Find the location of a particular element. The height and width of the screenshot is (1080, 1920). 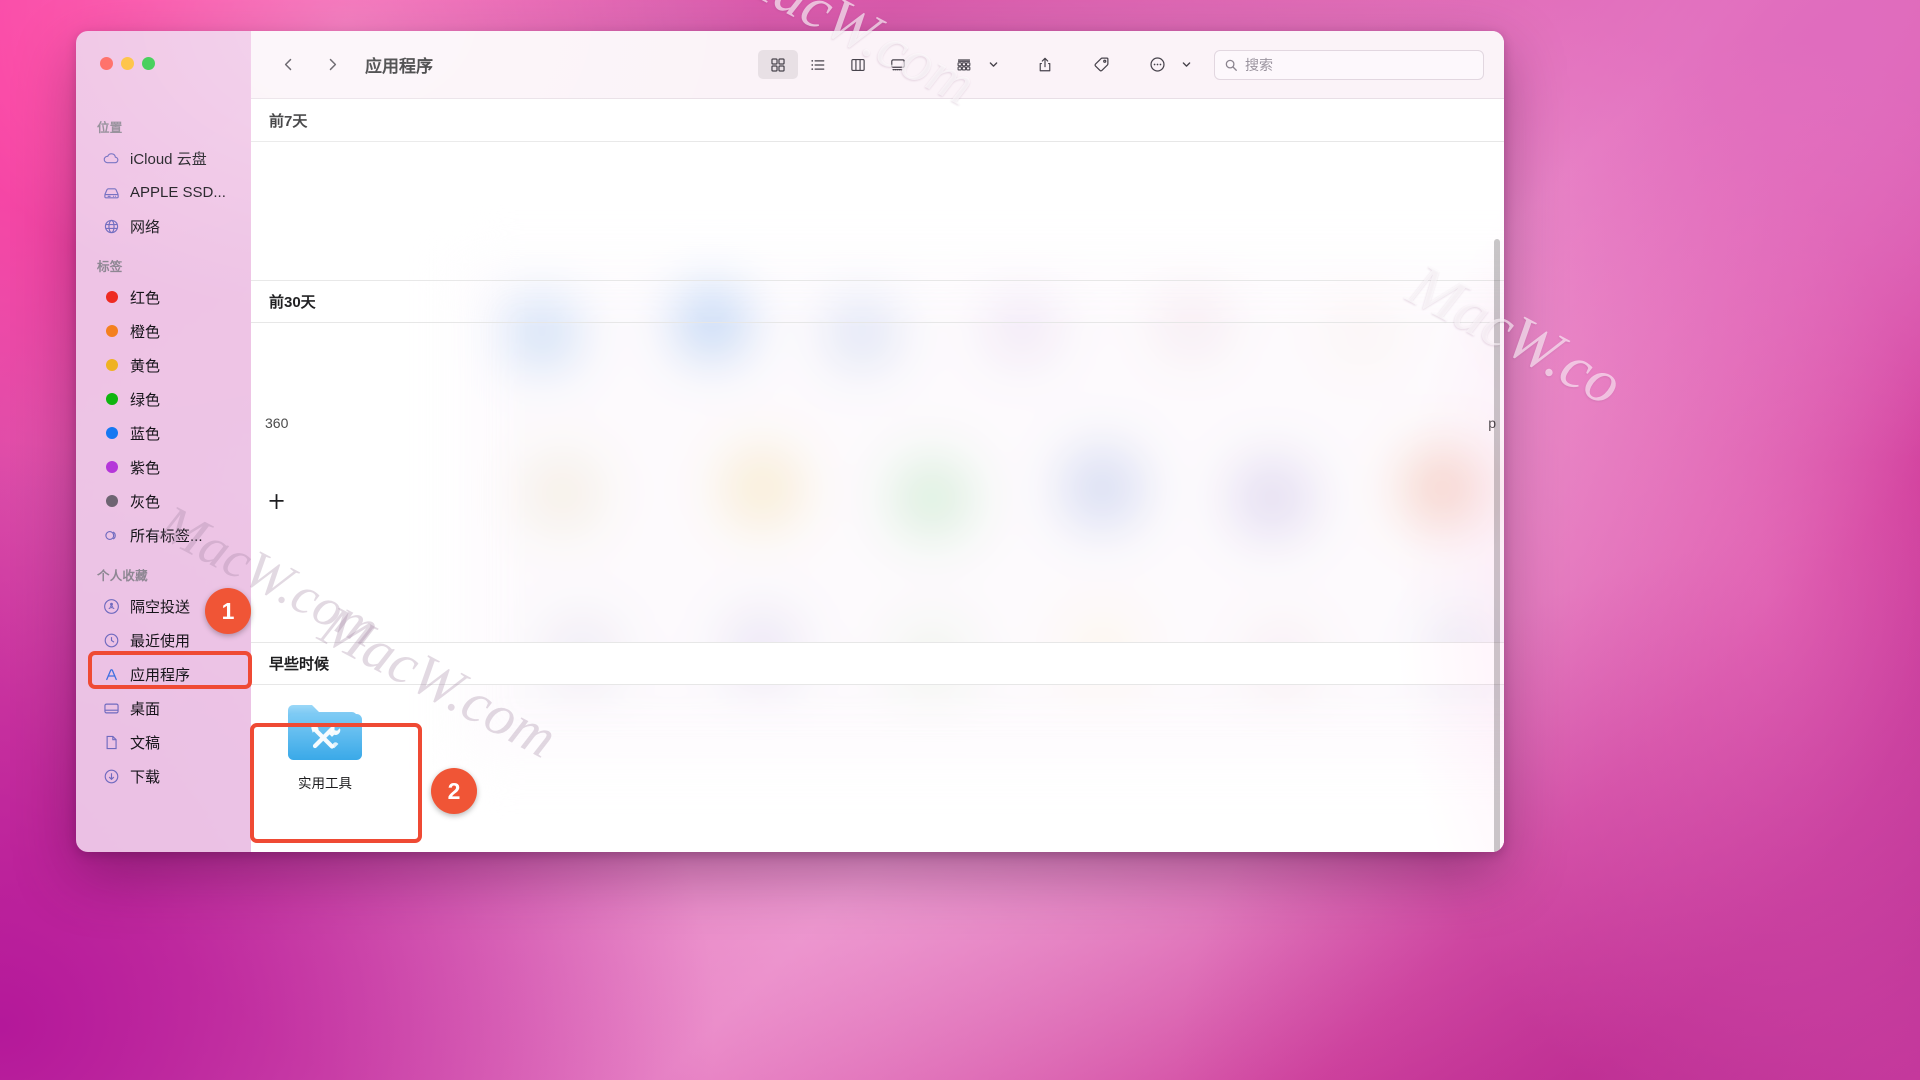

more-actions-control is located at coordinates (1165, 64).